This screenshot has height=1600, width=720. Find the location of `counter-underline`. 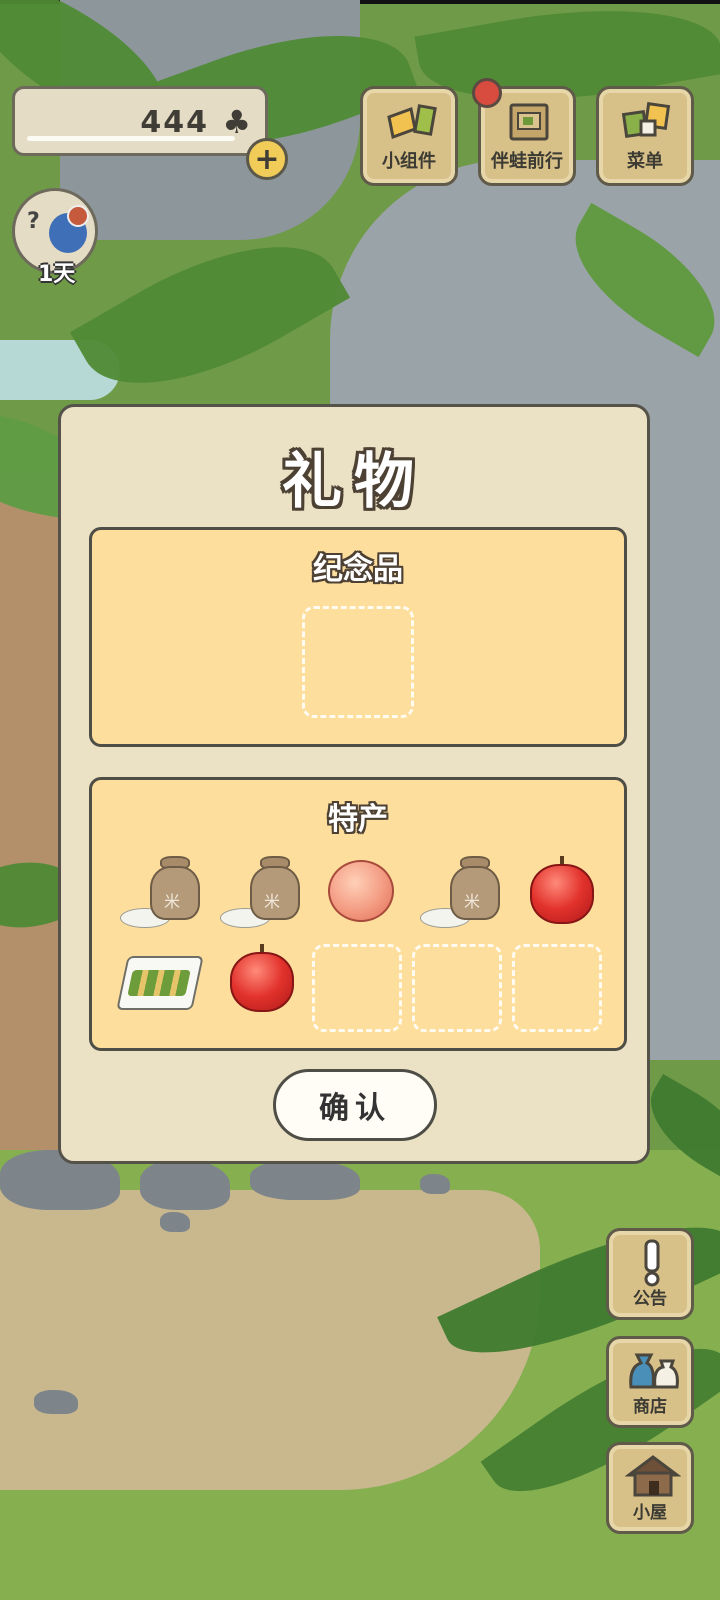

counter-underline is located at coordinates (131, 138).